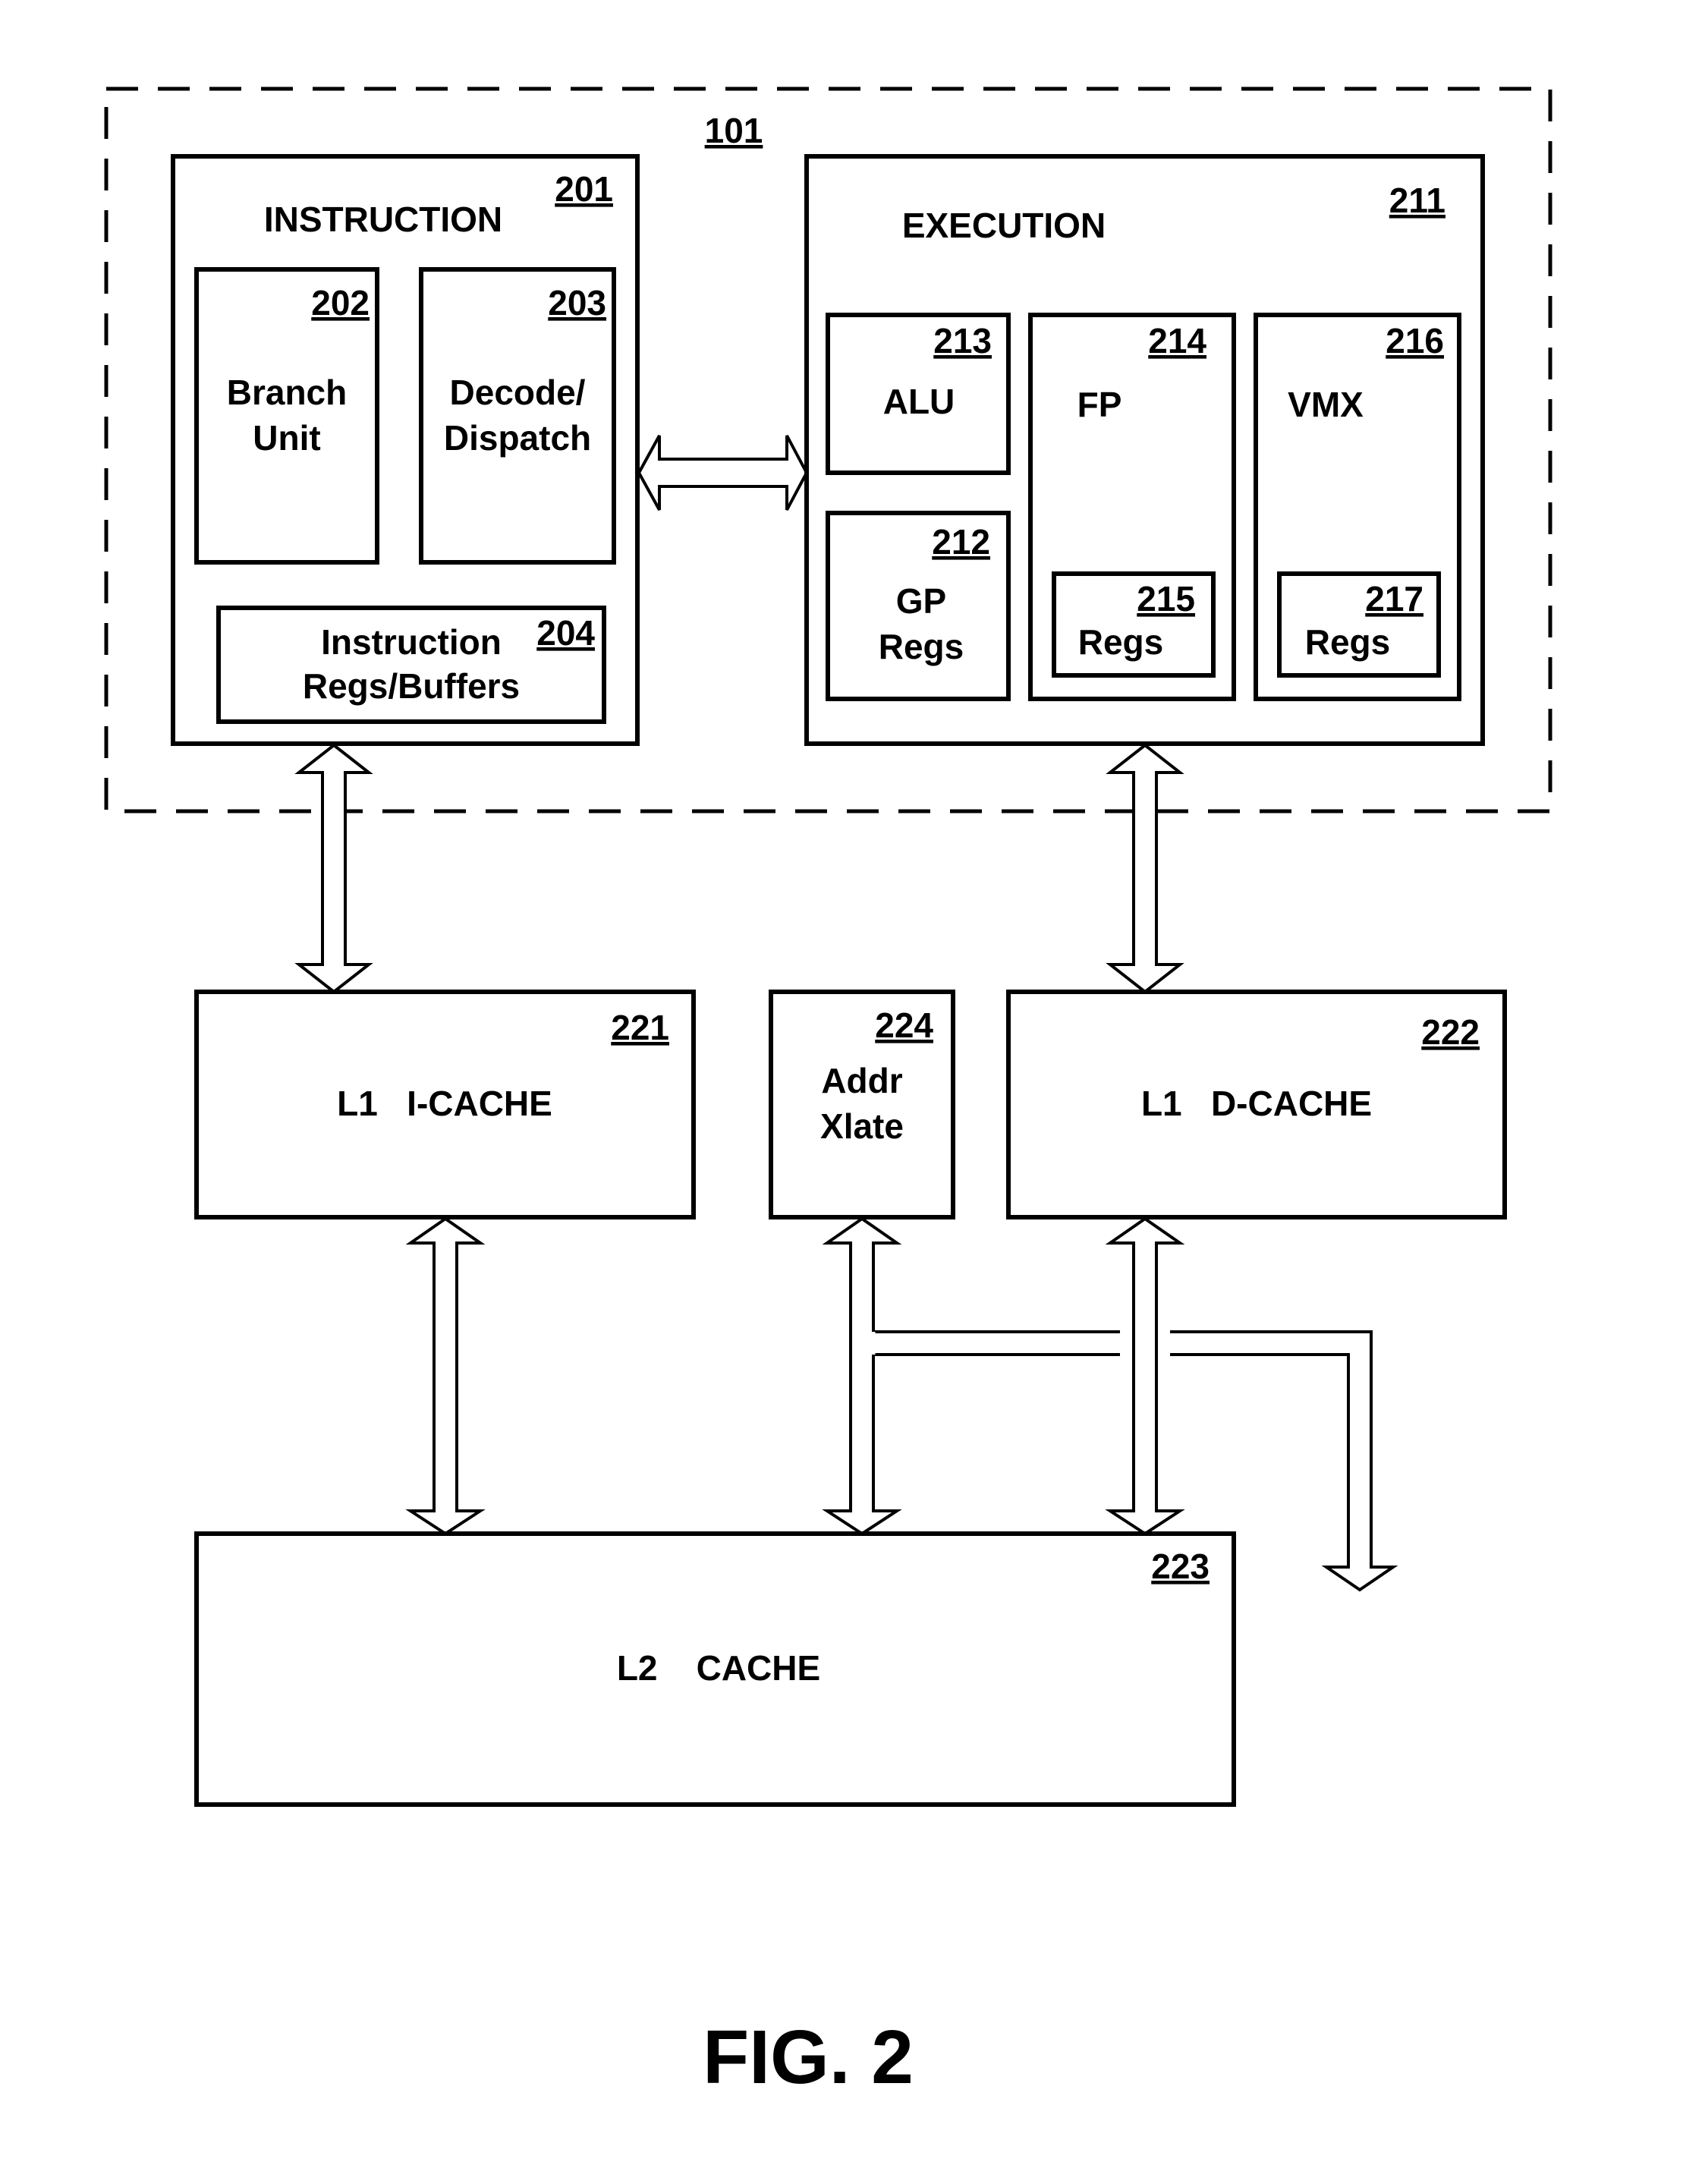  Describe the element at coordinates (1177, 340) in the screenshot. I see `fp-ref: 214` at that location.